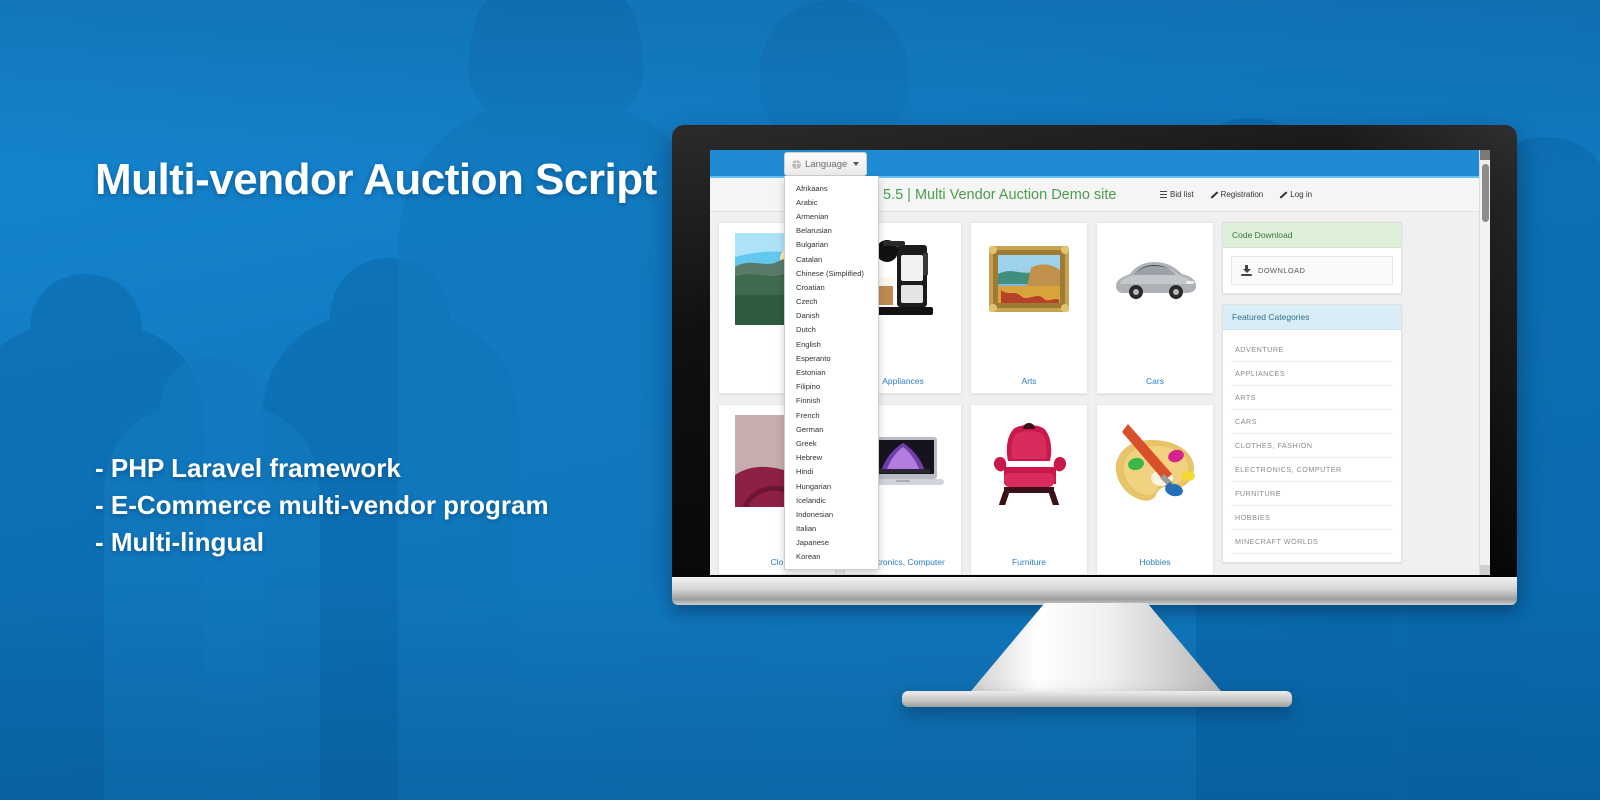 This screenshot has height=800, width=1600. What do you see at coordinates (903, 380) in the screenshot?
I see `category-label: Appliances` at bounding box center [903, 380].